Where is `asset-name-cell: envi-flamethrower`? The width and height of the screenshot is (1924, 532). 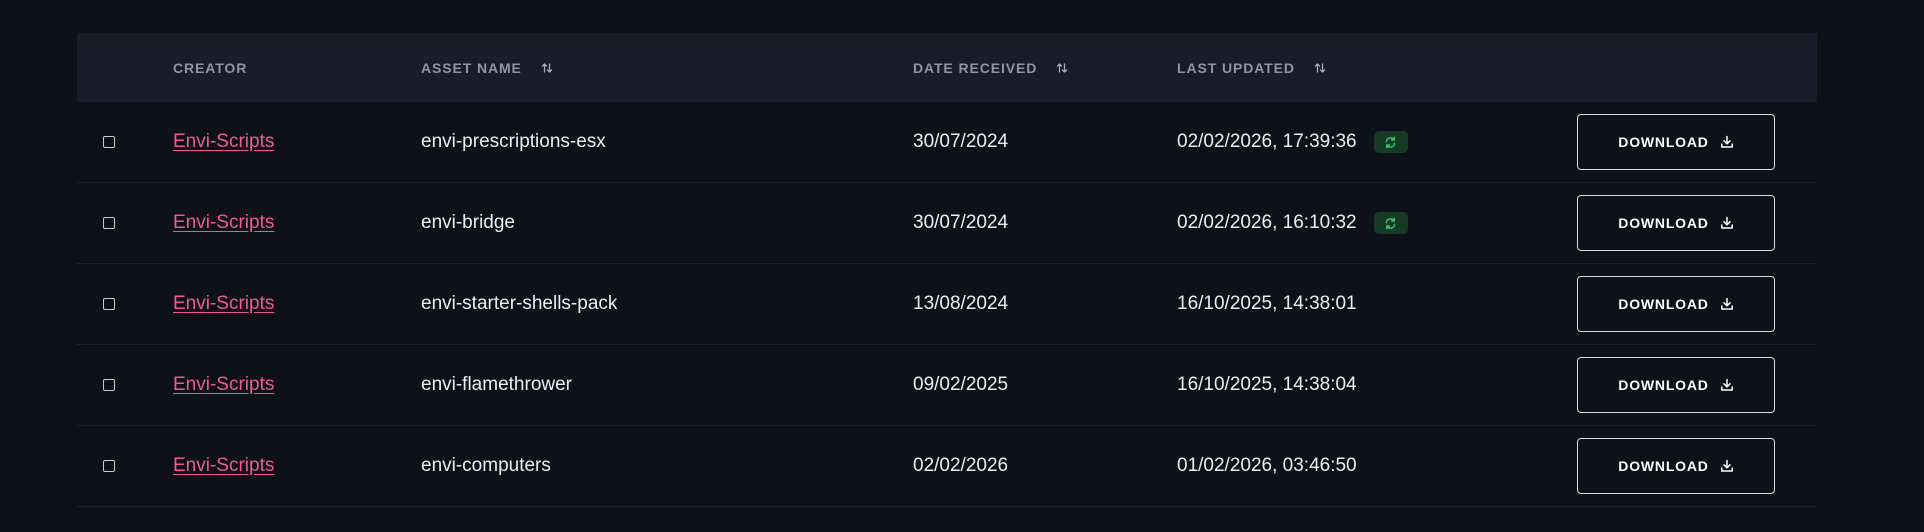 asset-name-cell: envi-flamethrower is located at coordinates (496, 385).